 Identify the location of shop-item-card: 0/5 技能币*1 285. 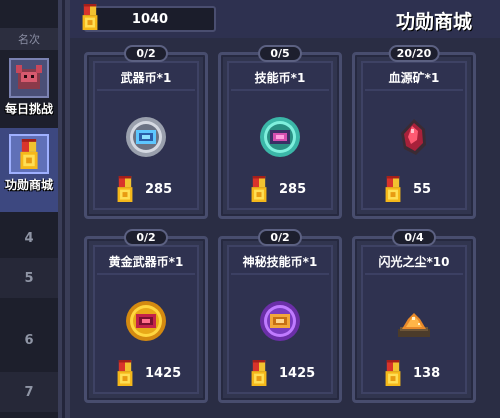
(280, 132).